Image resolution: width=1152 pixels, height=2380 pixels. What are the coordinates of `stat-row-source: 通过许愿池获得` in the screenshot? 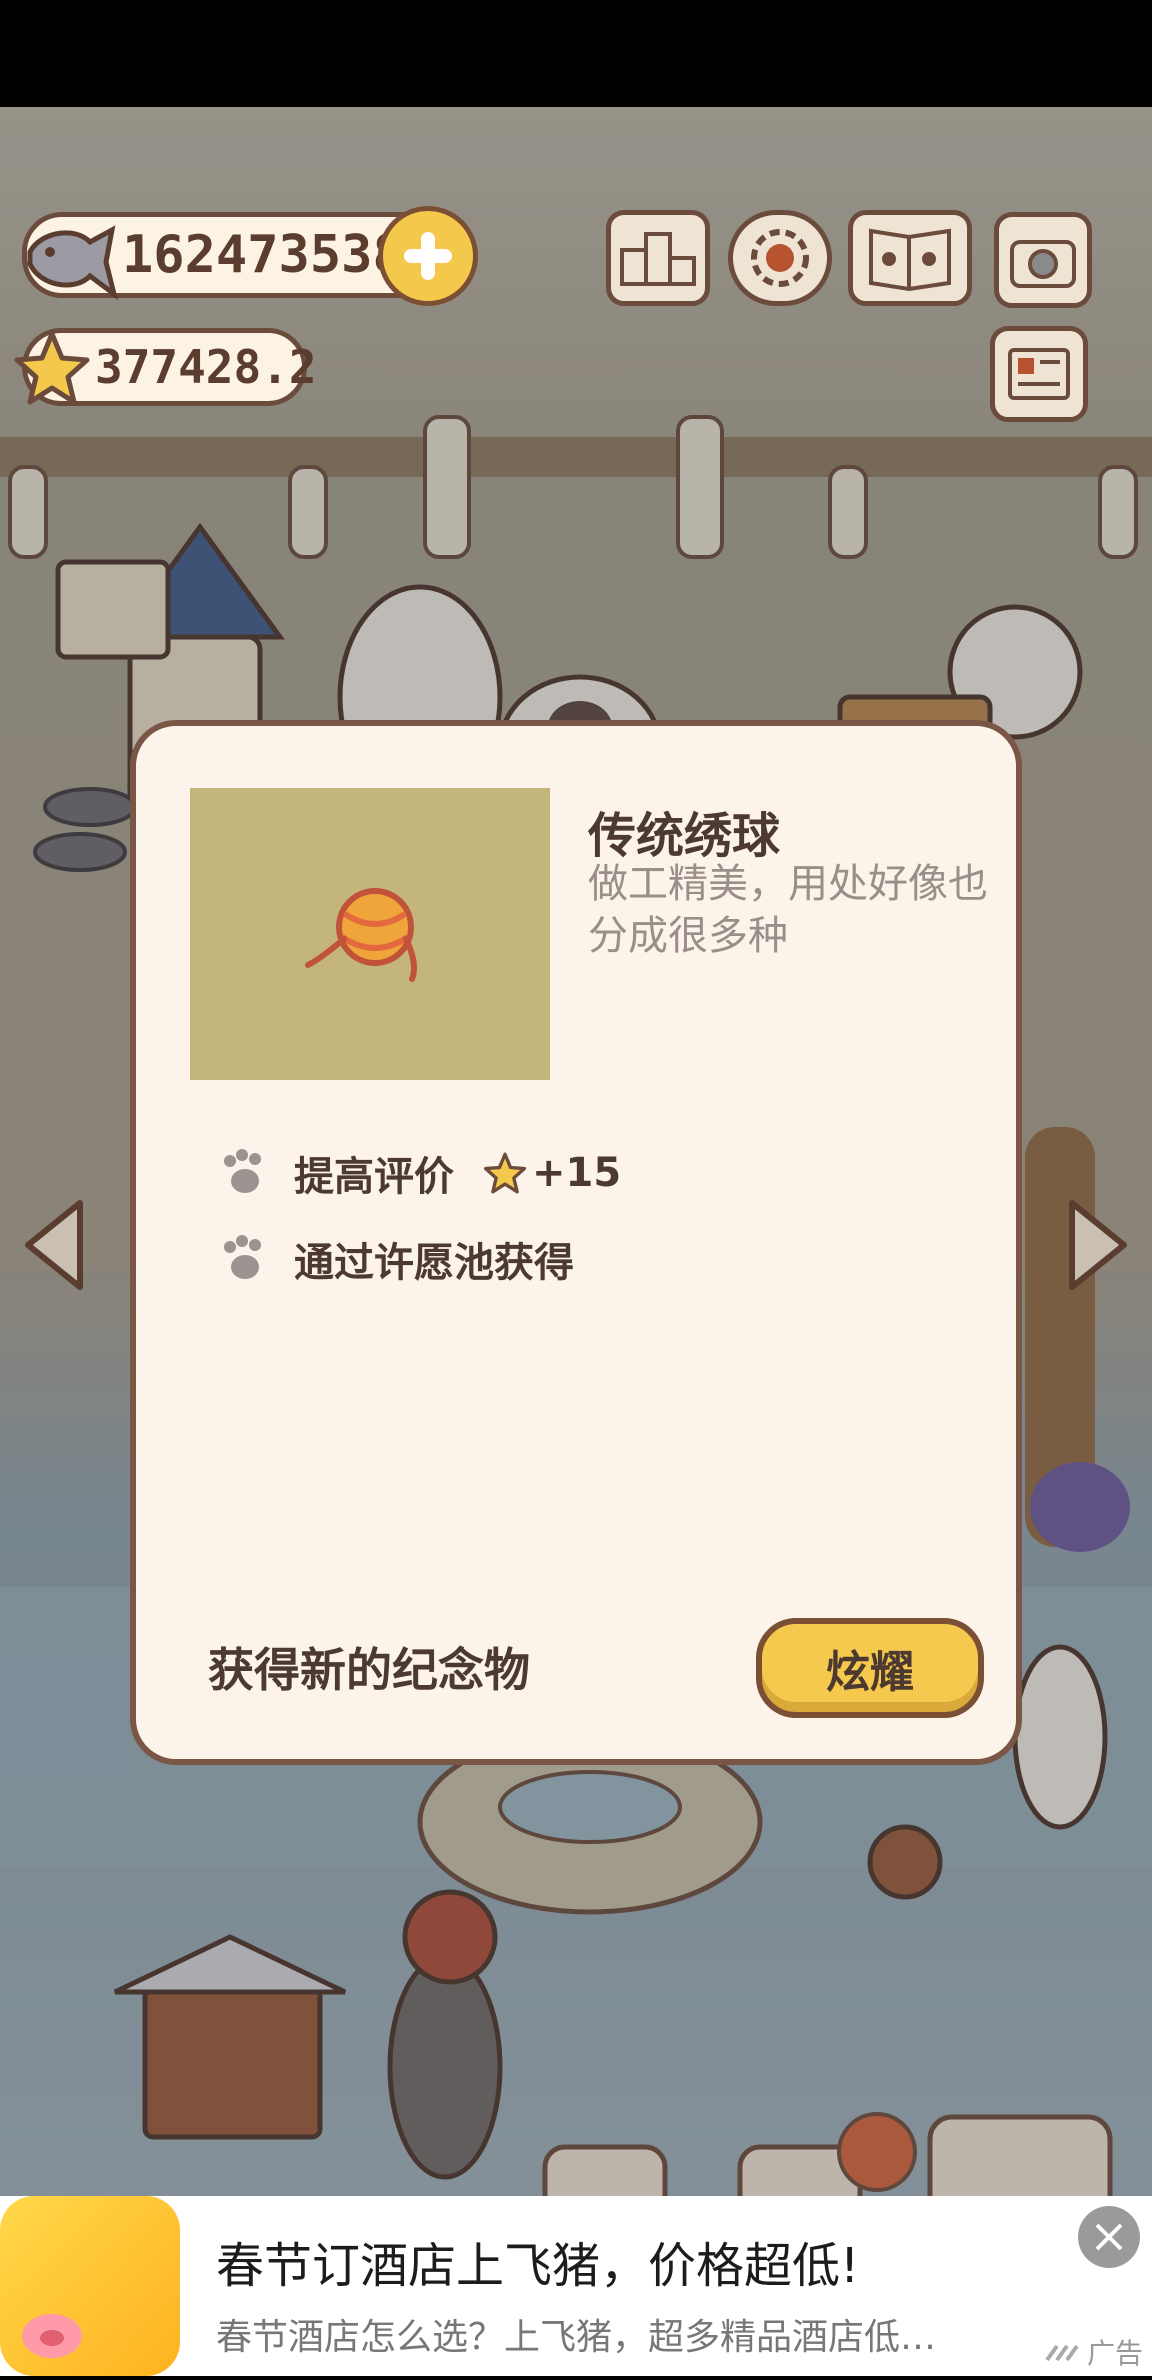 It's located at (396, 1259).